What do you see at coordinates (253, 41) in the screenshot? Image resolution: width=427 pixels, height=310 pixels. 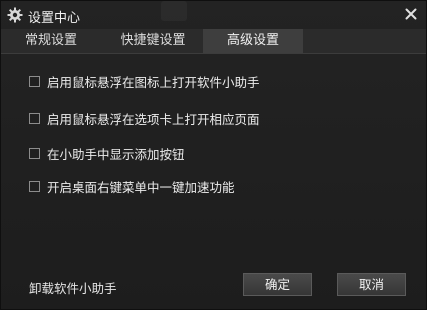 I see `tab-advanced: 高级设置` at bounding box center [253, 41].